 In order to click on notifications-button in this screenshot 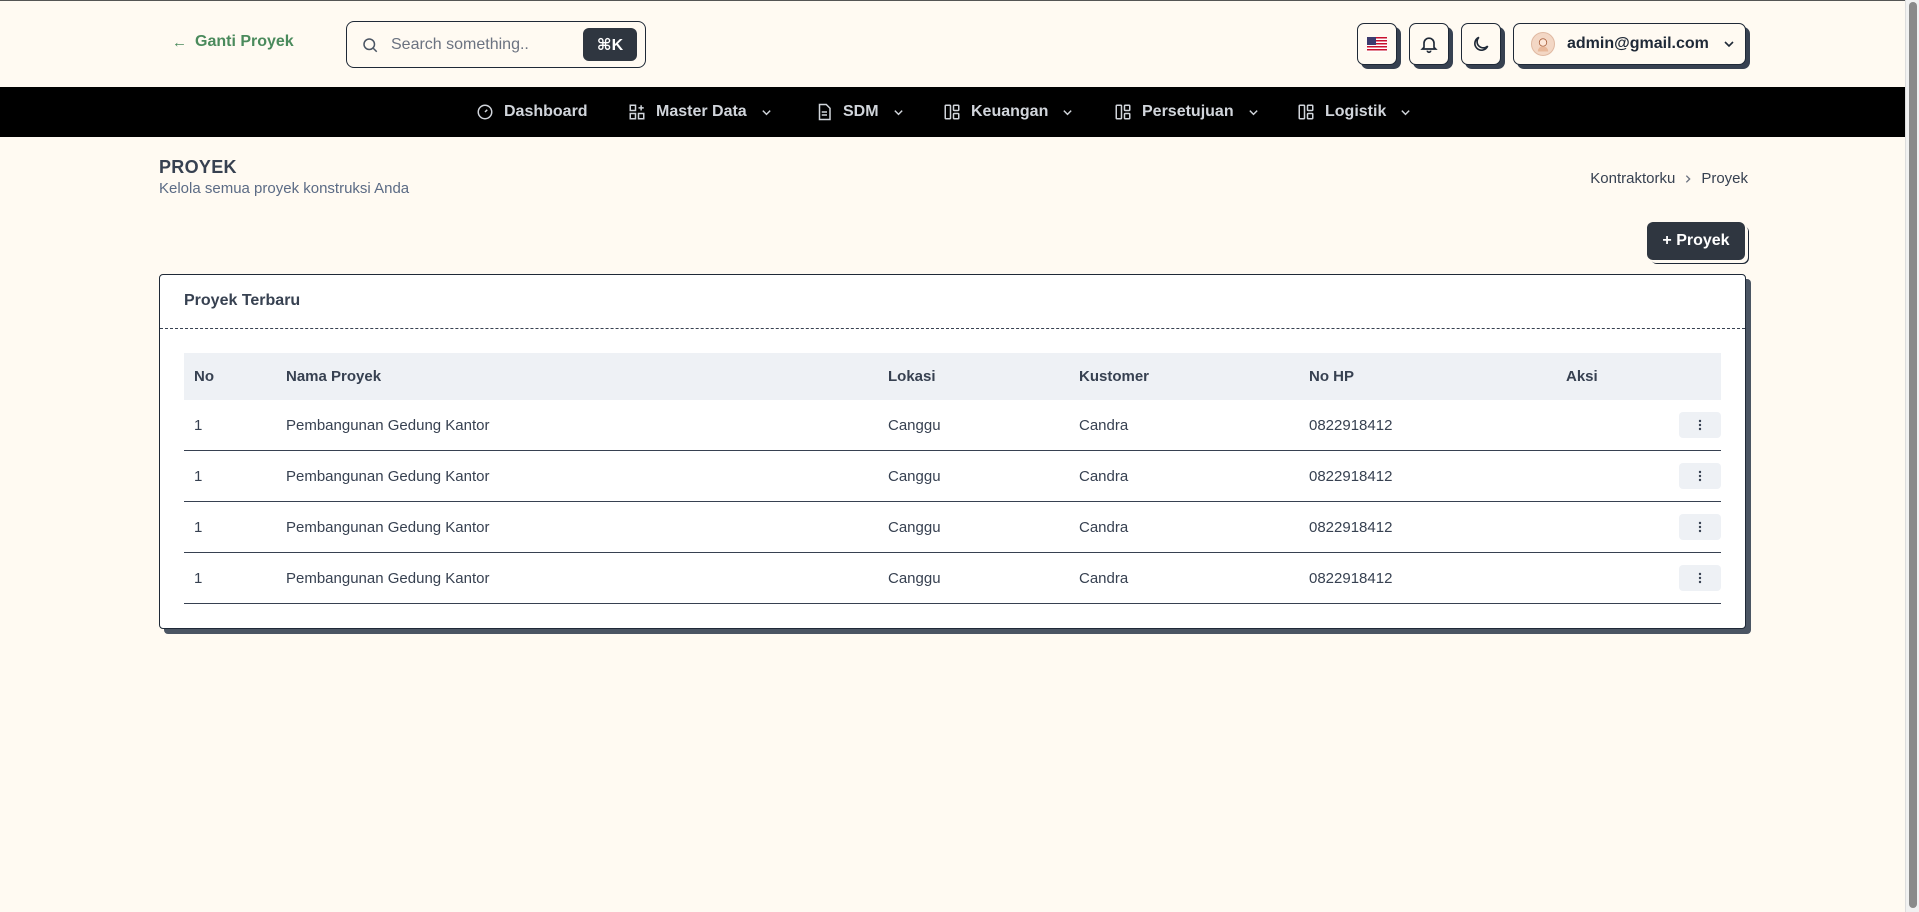, I will do `click(1429, 44)`.